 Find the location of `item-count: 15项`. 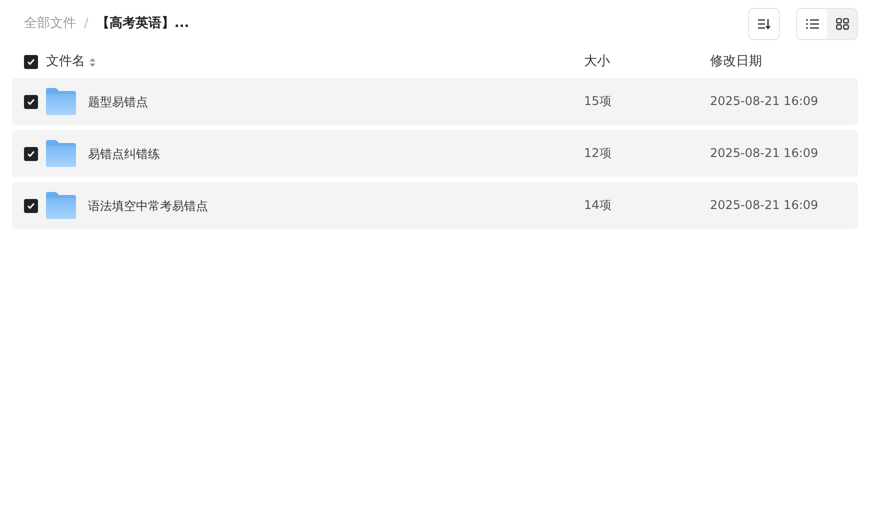

item-count: 15项 is located at coordinates (598, 101).